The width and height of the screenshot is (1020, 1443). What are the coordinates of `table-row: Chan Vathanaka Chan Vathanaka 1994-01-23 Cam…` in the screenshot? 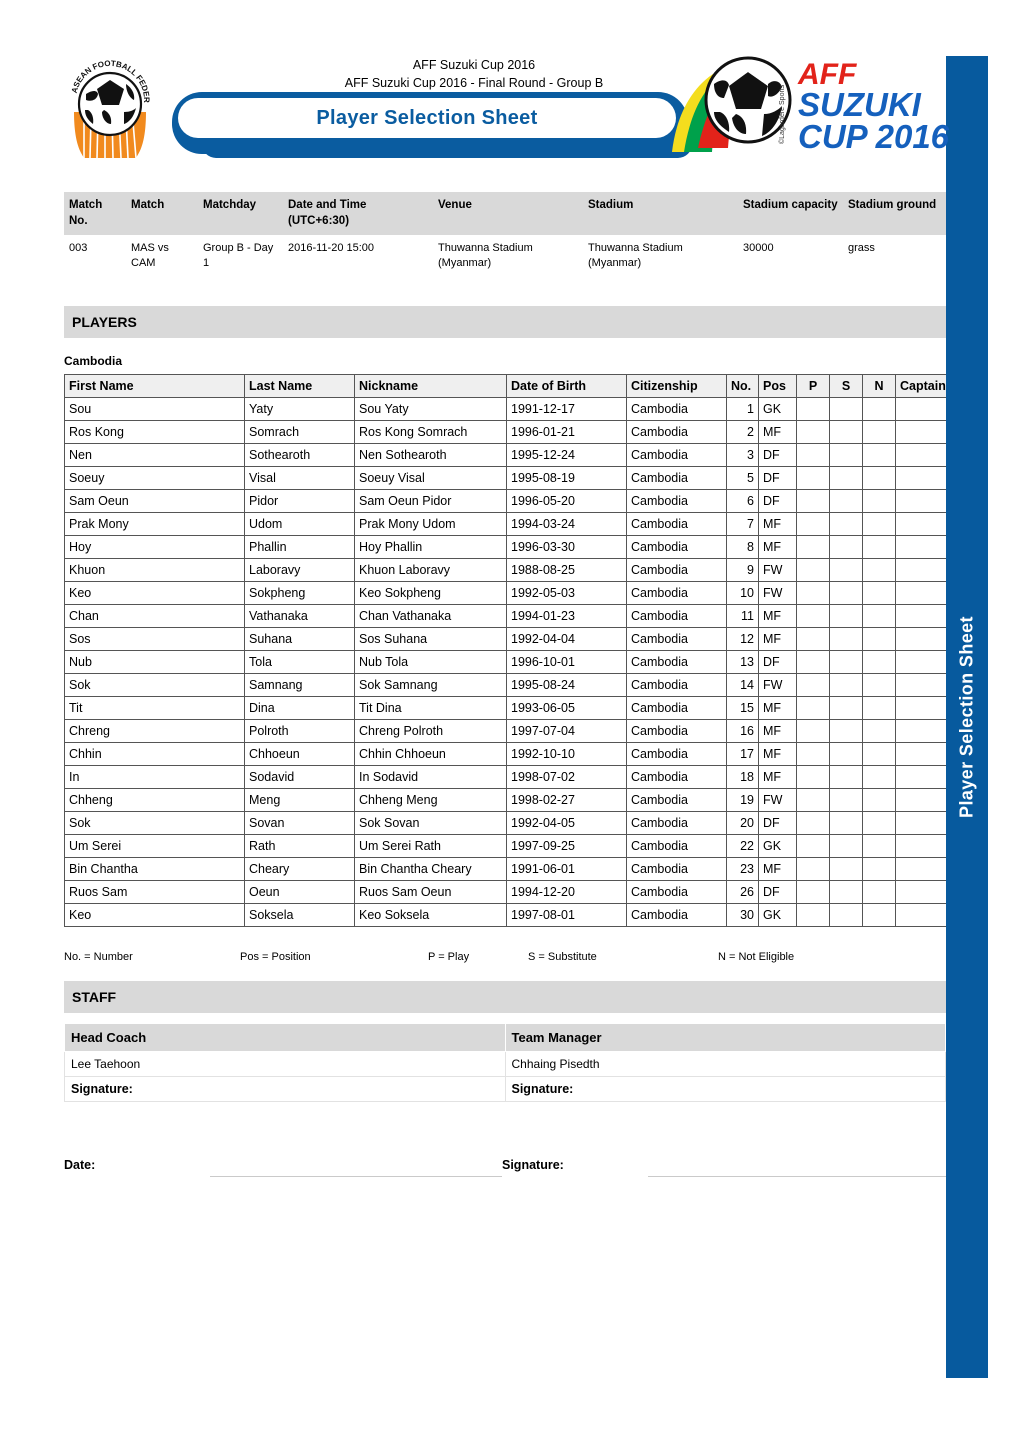 It's located at (505, 615).